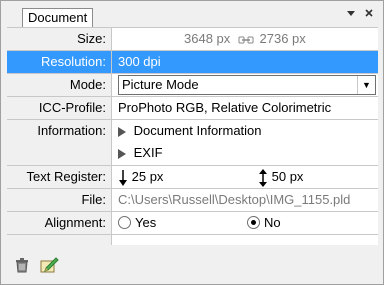 This screenshot has width=384, height=285. Describe the element at coordinates (59, 85) in the screenshot. I see `mode-label: Mode:` at that location.